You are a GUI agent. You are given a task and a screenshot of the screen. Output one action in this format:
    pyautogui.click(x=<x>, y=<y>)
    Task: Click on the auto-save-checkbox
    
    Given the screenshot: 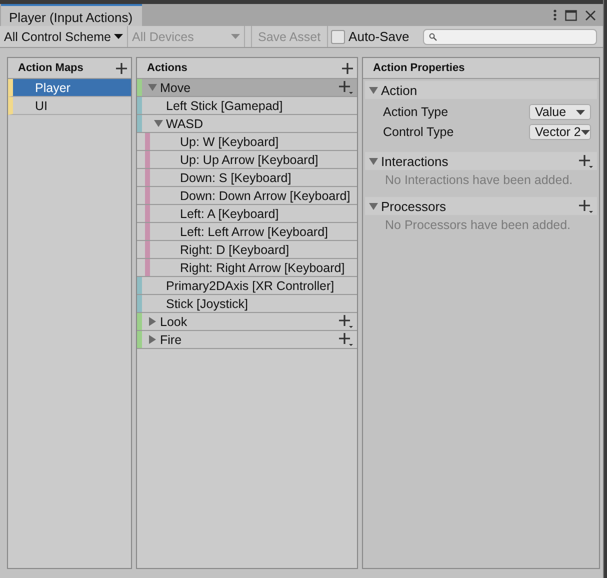 What is the action you would take?
    pyautogui.click(x=337, y=37)
    